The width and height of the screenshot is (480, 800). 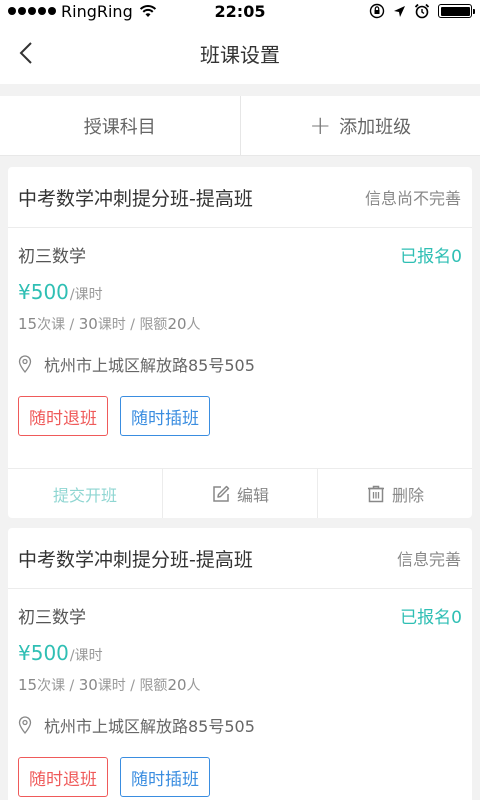 I want to click on alarm-icon, so click(x=422, y=11).